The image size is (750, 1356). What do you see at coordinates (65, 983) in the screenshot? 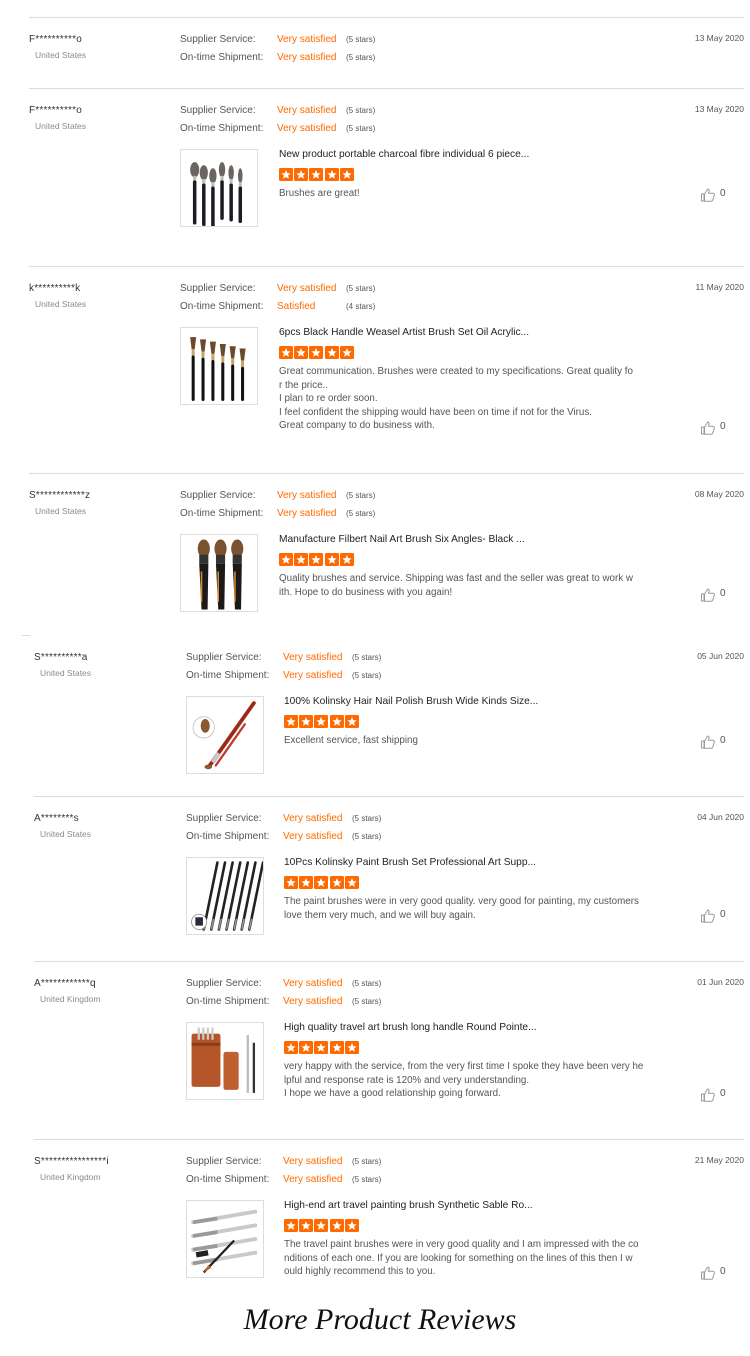
I see `buyer-name: A************q` at bounding box center [65, 983].